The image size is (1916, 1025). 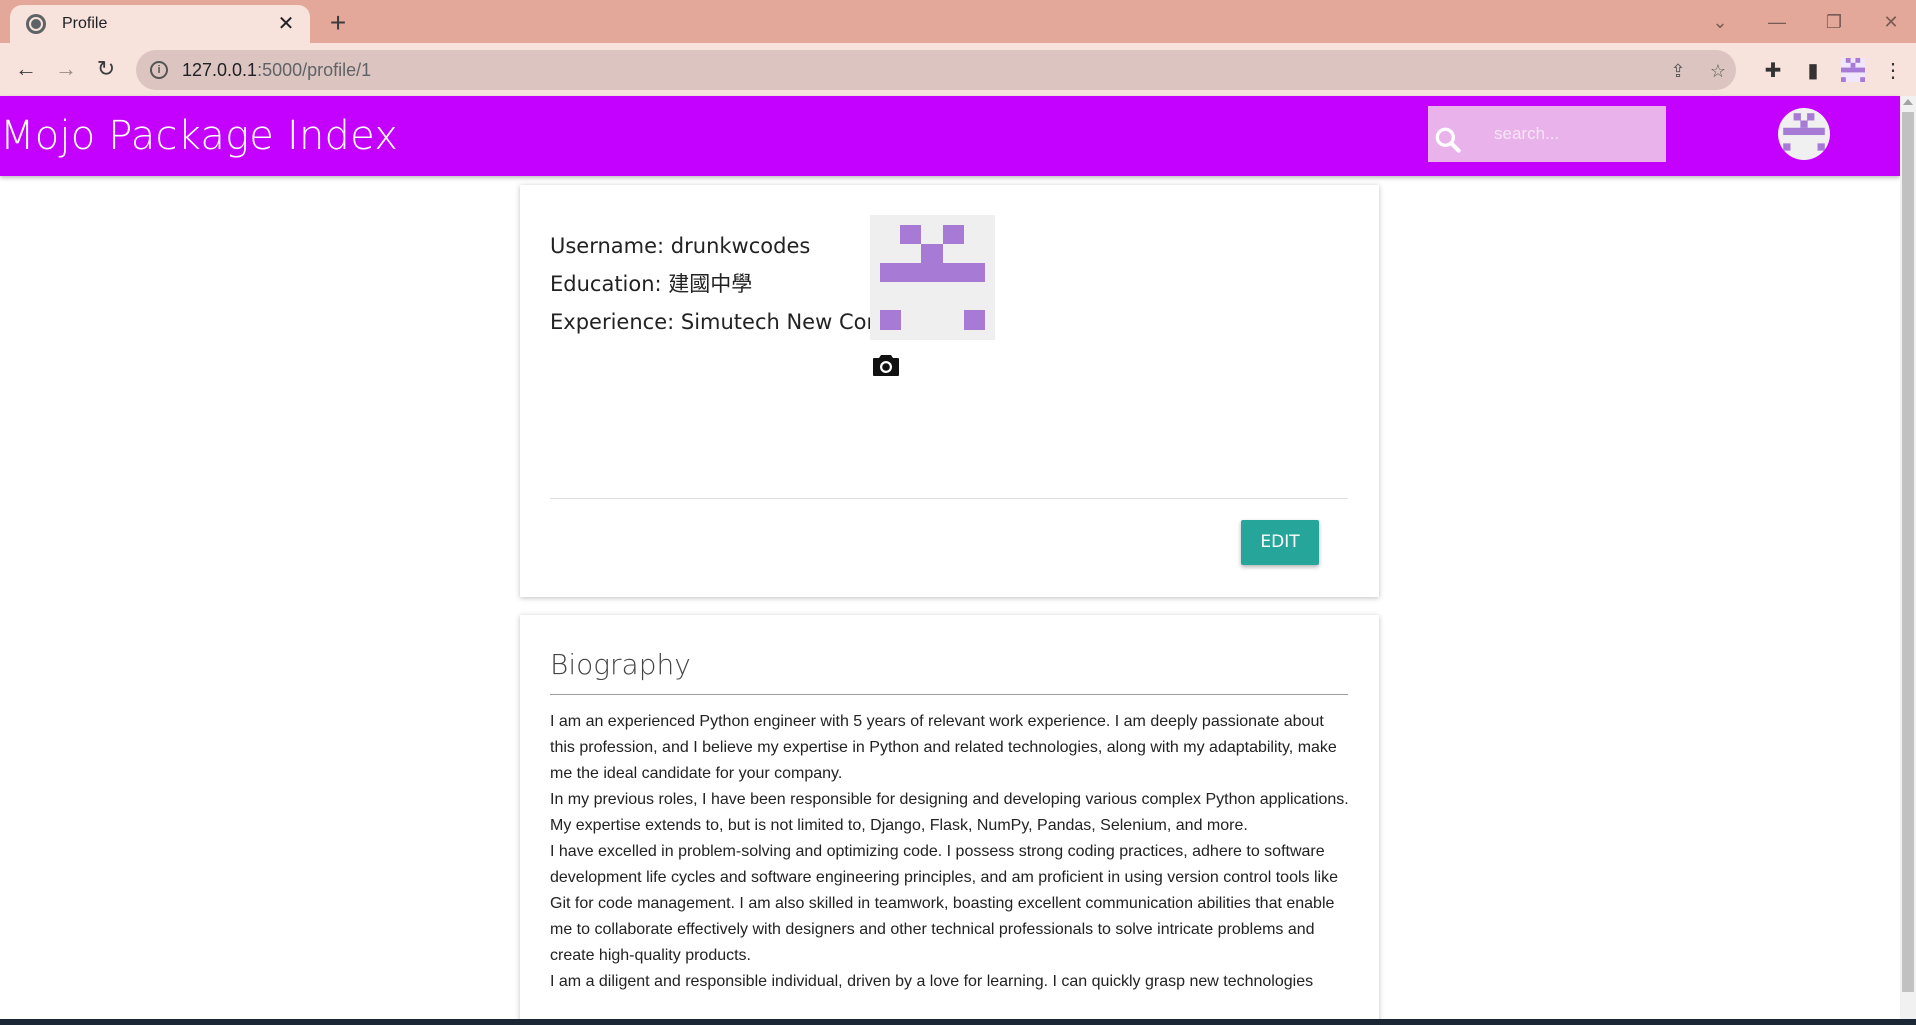 I want to click on biography-title: Biography, so click(x=620, y=664).